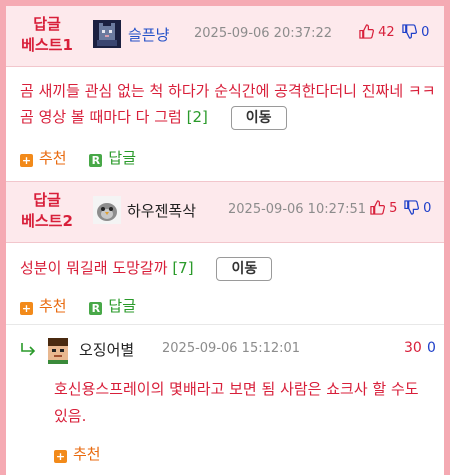  Describe the element at coordinates (148, 34) in the screenshot. I see `author-nickname: 슬픈냥` at that location.